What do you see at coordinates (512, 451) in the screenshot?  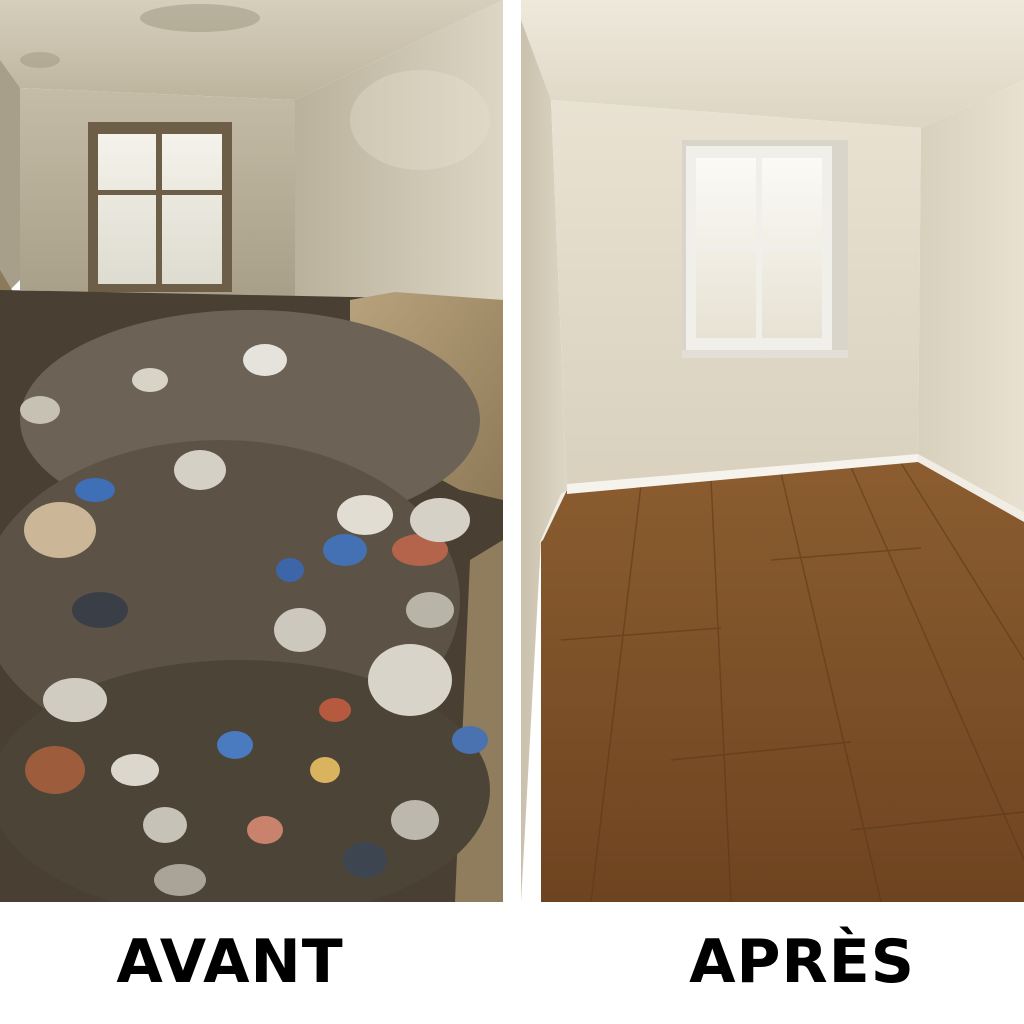 I see `panel-divider` at bounding box center [512, 451].